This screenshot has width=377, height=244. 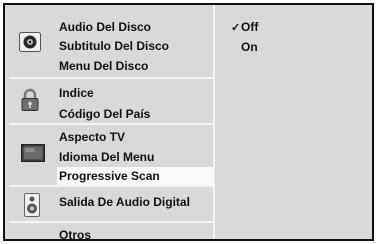 What do you see at coordinates (236, 28) in the screenshot?
I see `check-icon: ✓` at bounding box center [236, 28].